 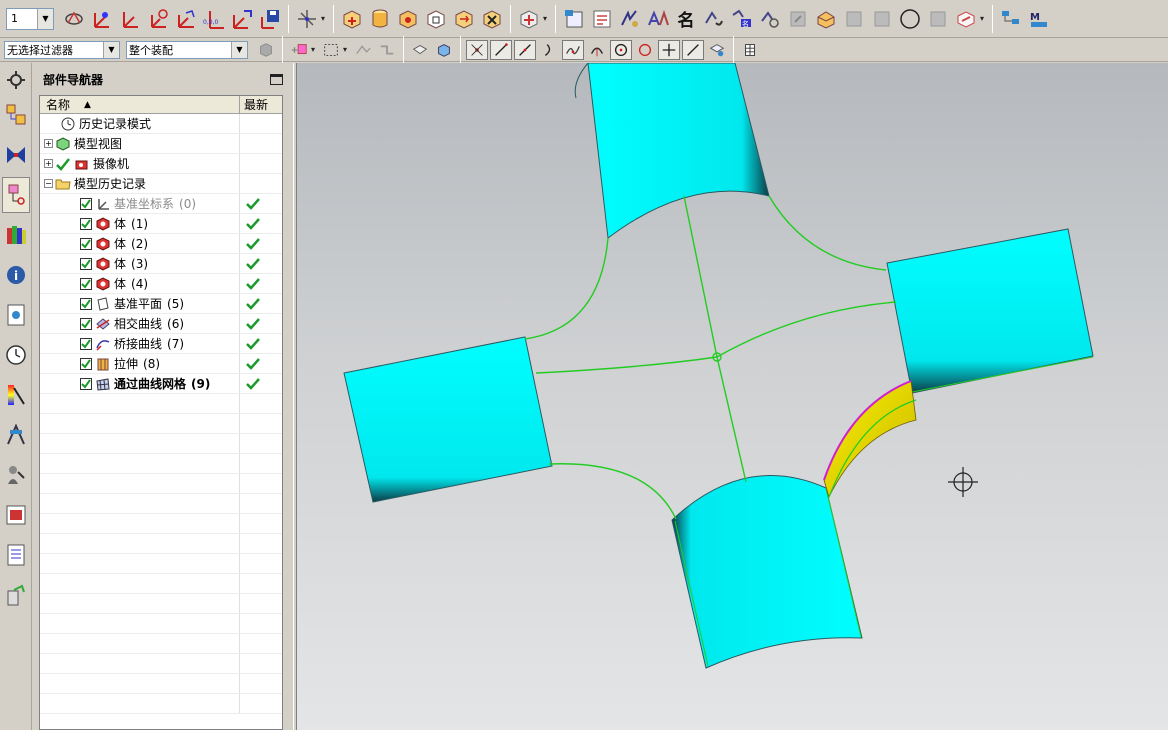 I want to click on tree-row-model-views: + 模型视图, so click(x=161, y=144).